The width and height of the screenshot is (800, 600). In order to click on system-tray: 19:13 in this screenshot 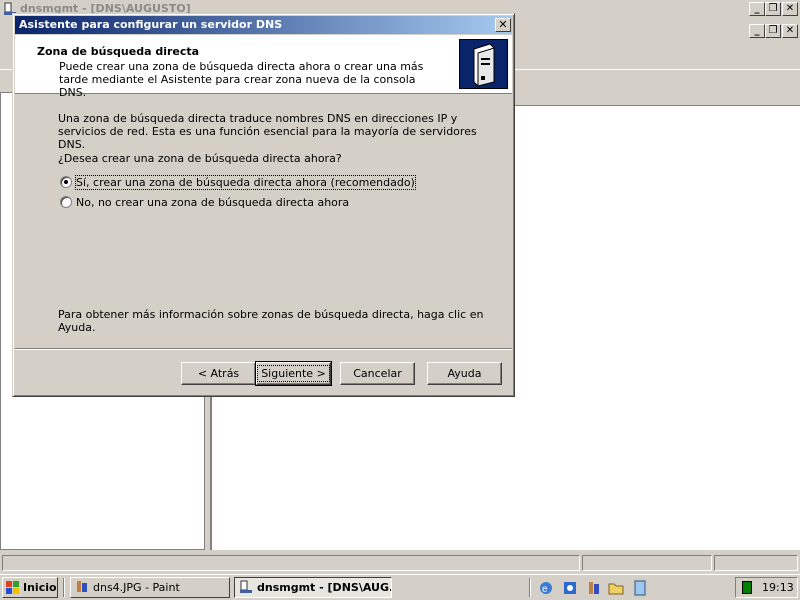, I will do `click(766, 587)`.